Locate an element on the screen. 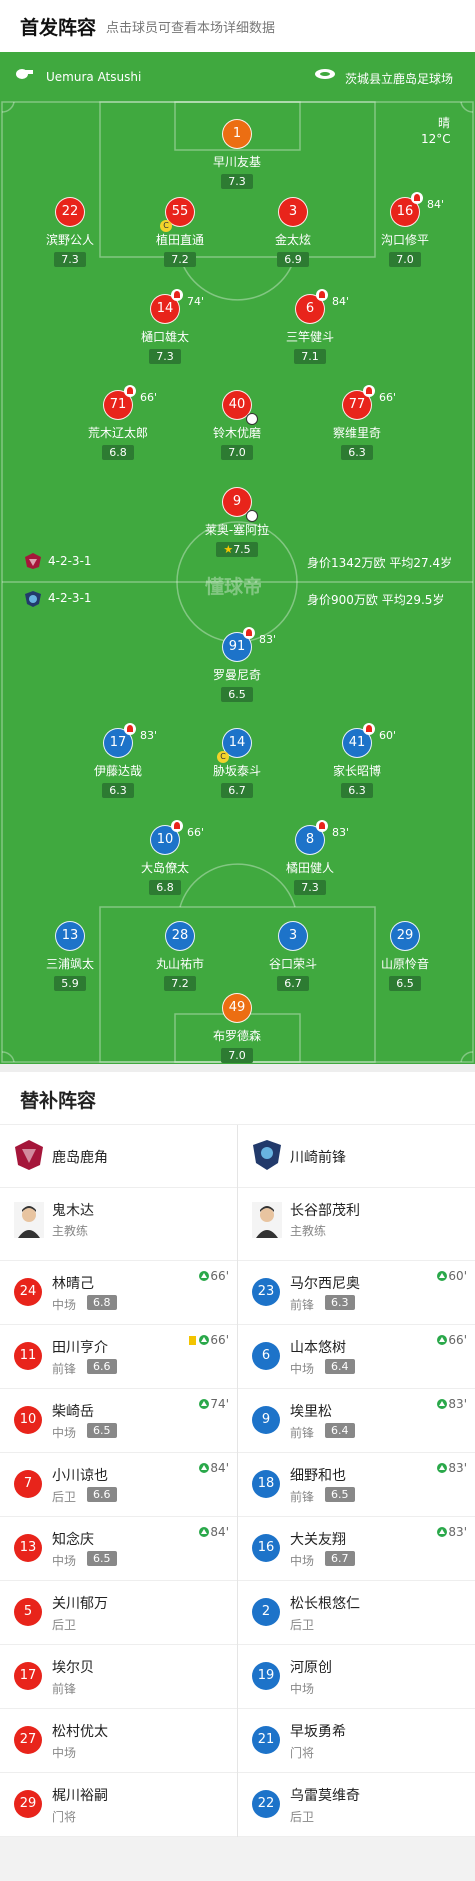  sub-player-row: 27 松村优太 中场 is located at coordinates (118, 1741).